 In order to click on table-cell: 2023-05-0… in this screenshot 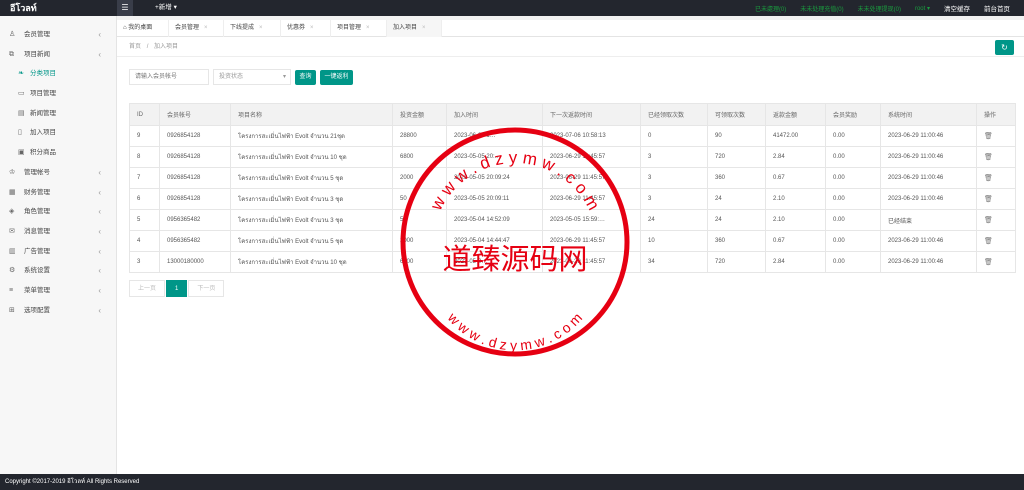, I will do `click(494, 262)`.